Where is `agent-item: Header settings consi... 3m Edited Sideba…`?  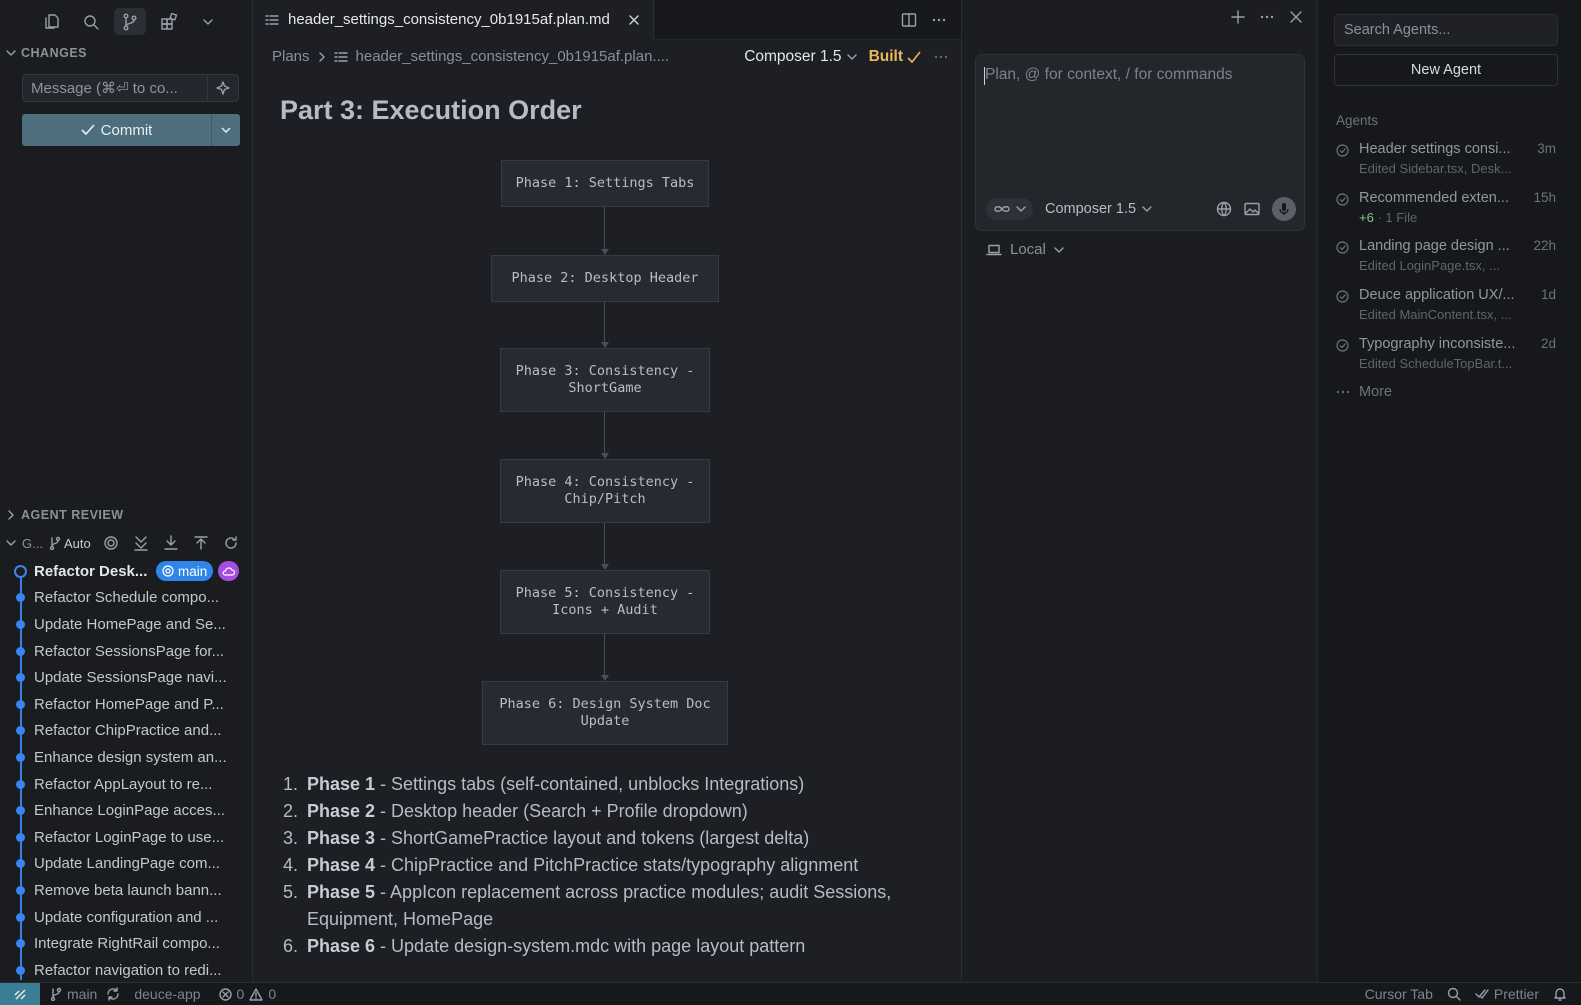 agent-item: Header settings consi... 3m Edited Sideba… is located at coordinates (1450, 163).